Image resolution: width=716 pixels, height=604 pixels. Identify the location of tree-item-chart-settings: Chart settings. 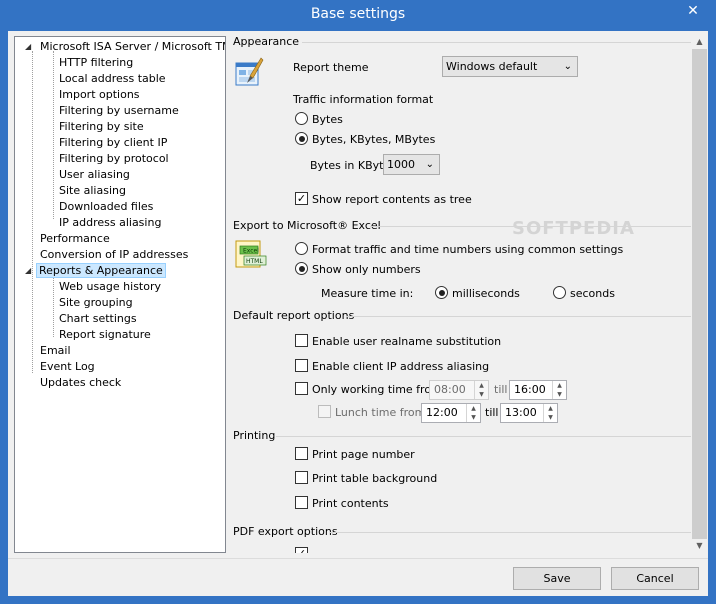
(98, 318).